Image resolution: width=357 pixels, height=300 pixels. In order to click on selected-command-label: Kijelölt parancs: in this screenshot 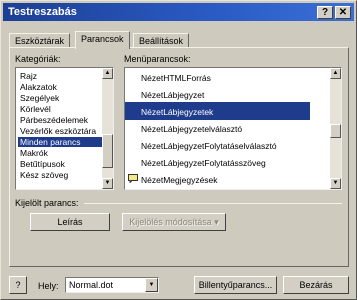, I will do `click(47, 203)`.